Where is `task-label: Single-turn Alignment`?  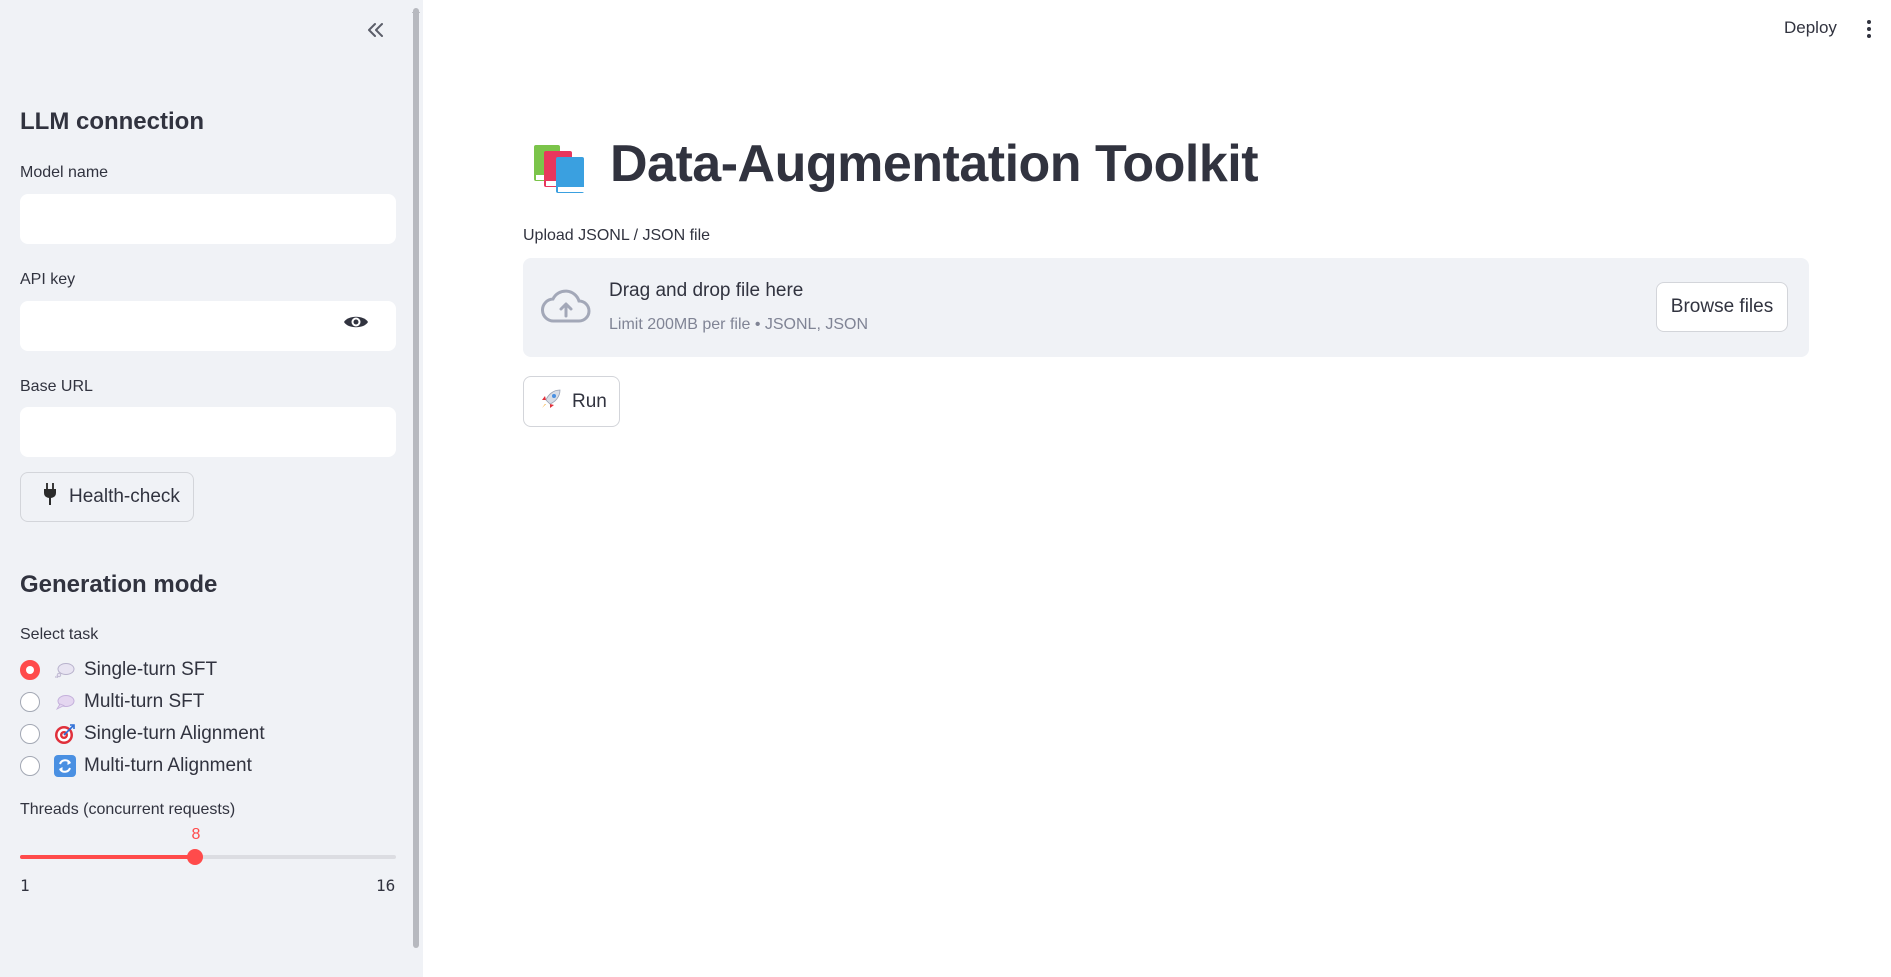 task-label: Single-turn Alignment is located at coordinates (174, 733).